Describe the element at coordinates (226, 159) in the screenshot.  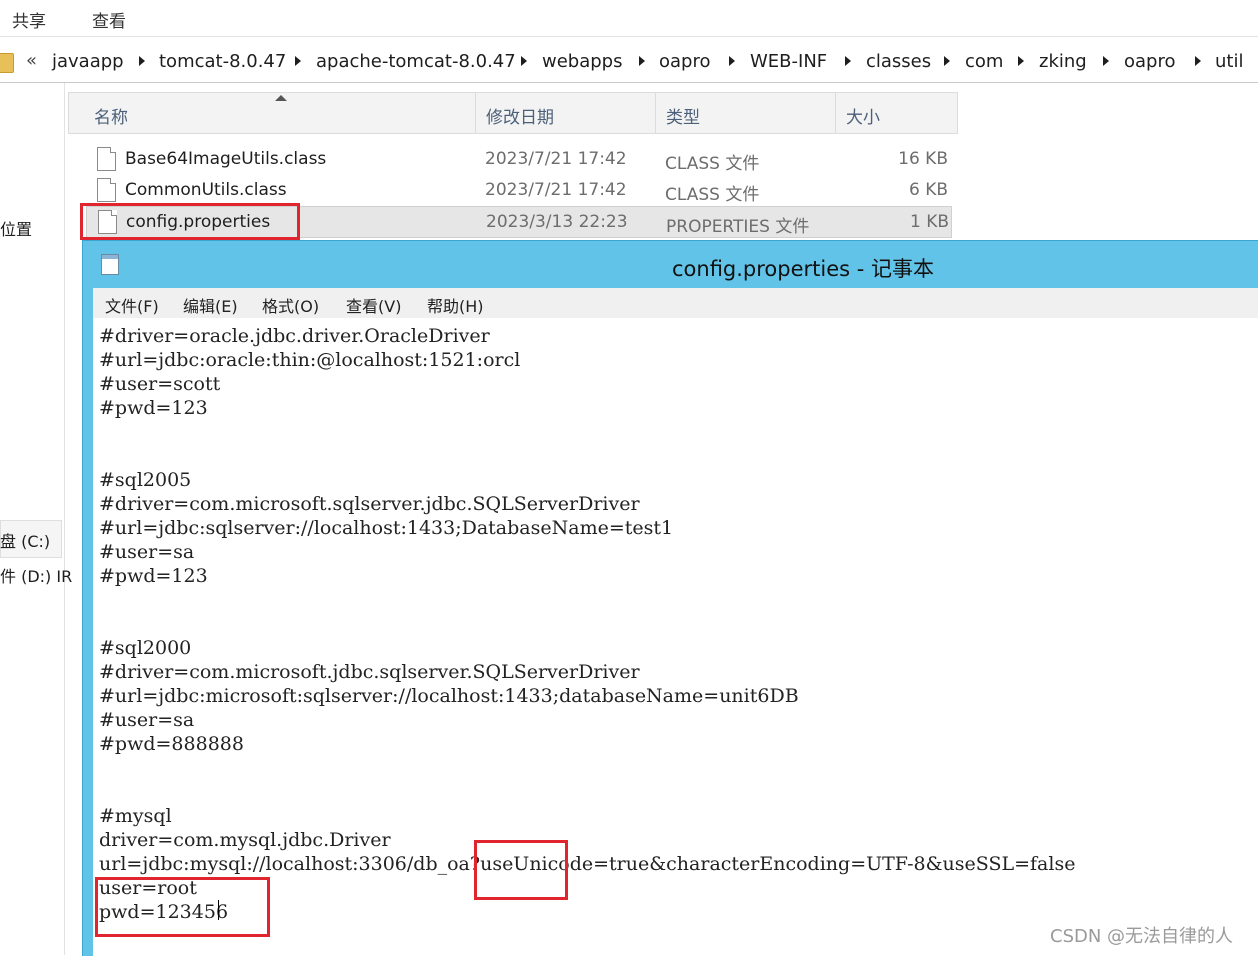
I see `file-name: Base64ImageUtils.class` at that location.